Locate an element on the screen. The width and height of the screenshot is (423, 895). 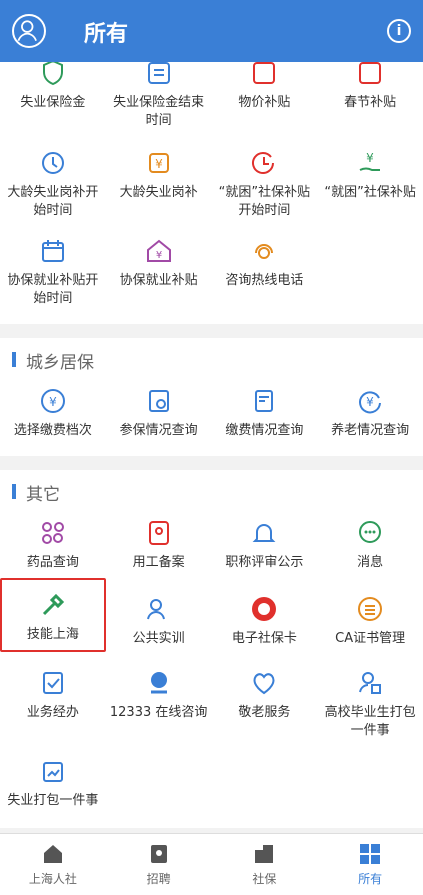
tab-social: 社保 is located at coordinates (265, 864).